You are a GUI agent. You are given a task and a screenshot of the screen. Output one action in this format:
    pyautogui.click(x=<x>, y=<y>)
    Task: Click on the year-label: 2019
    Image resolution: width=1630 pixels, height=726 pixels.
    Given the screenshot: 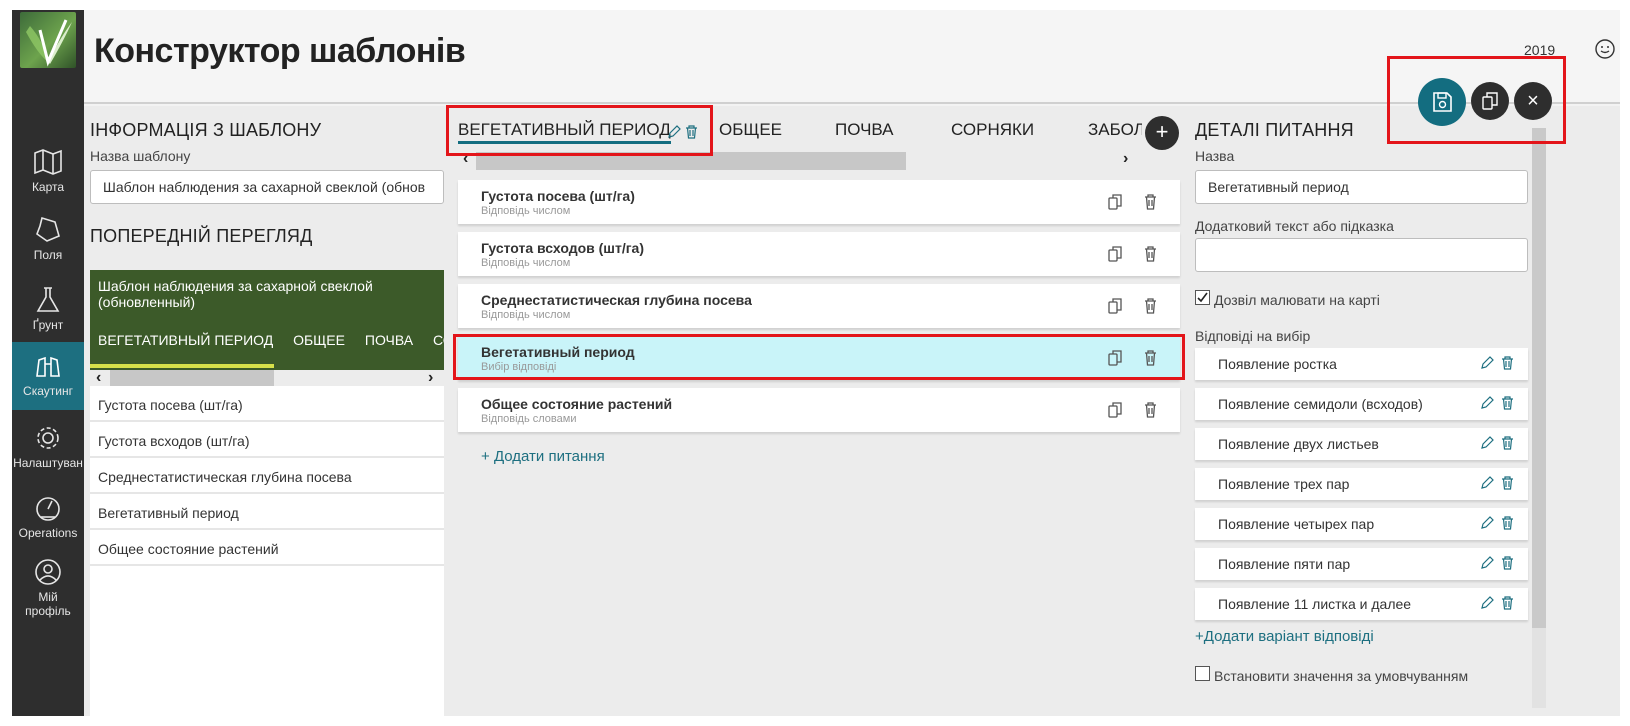 What is the action you would take?
    pyautogui.click(x=1539, y=50)
    